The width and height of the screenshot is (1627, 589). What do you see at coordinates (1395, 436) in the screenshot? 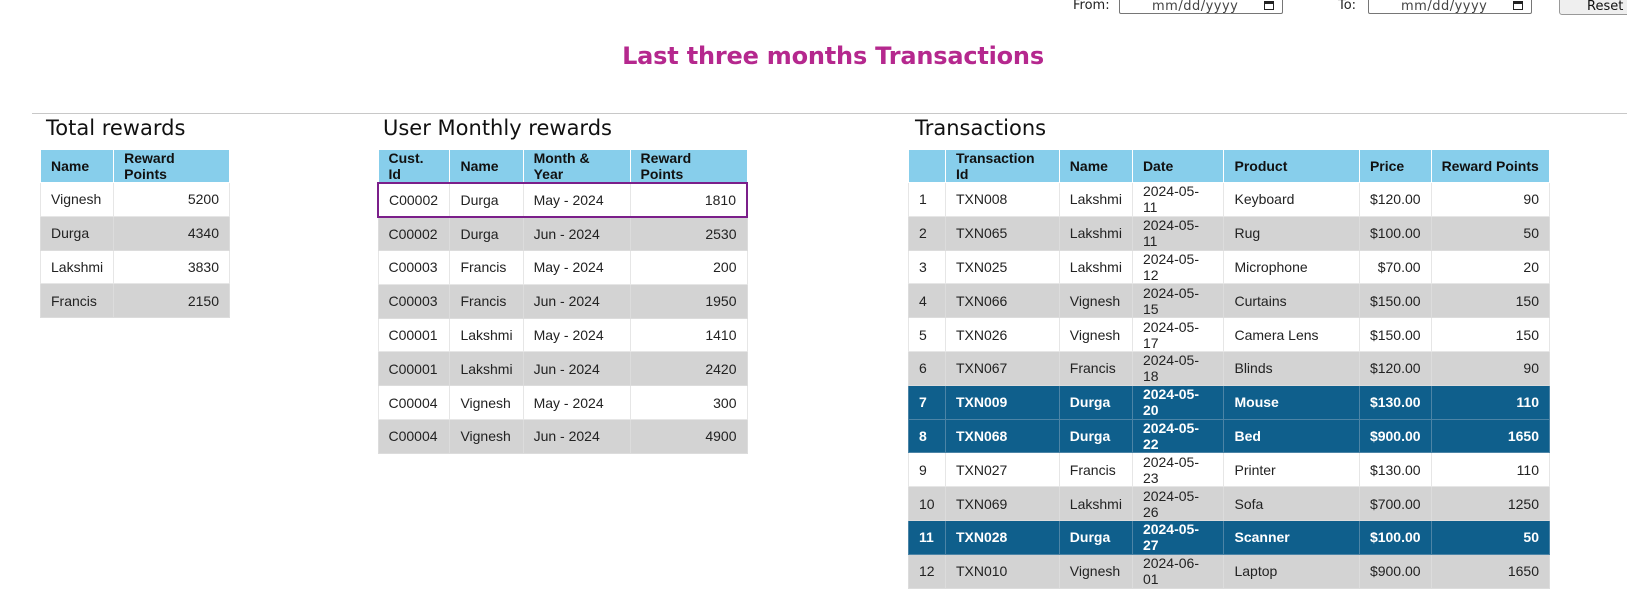
I see `table-cell: $900.00` at bounding box center [1395, 436].